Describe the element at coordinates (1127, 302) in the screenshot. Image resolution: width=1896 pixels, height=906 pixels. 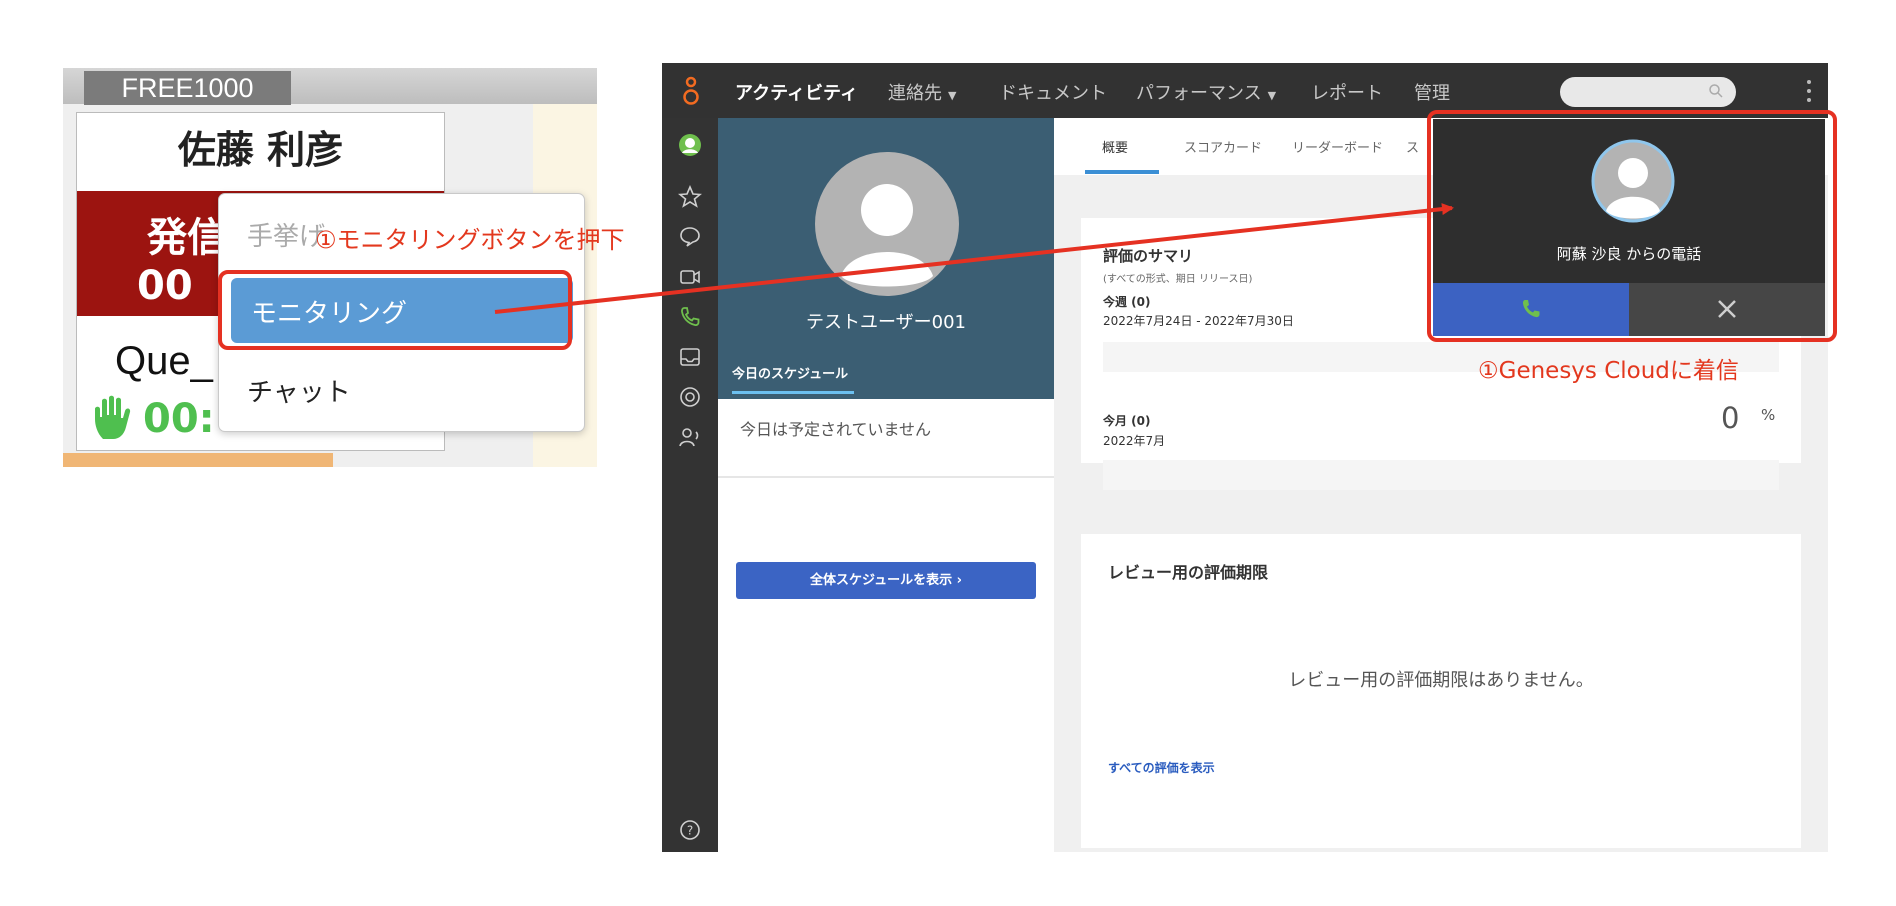
I see `week-label: 今週 (0)` at that location.